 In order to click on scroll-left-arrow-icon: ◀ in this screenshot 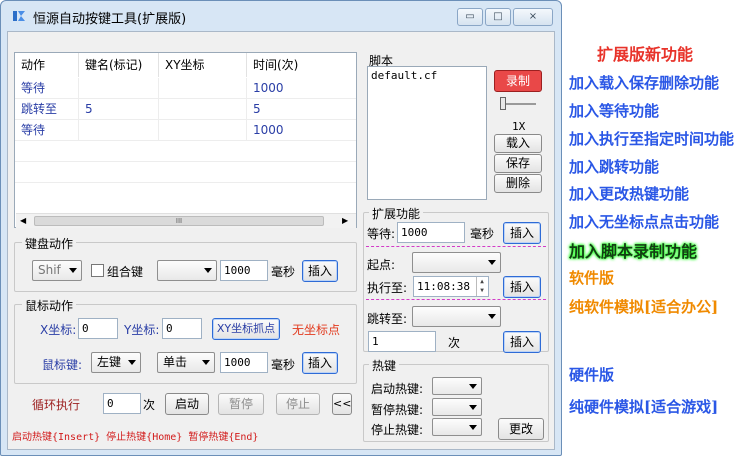, I will do `click(23, 220)`.